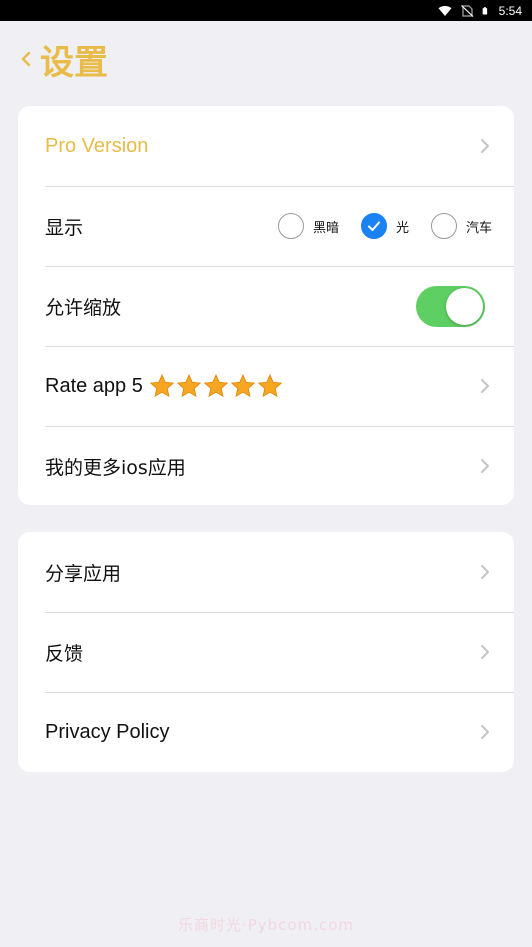 The image size is (532, 947). What do you see at coordinates (83, 573) in the screenshot?
I see `share-app-label: 分享应用` at bounding box center [83, 573].